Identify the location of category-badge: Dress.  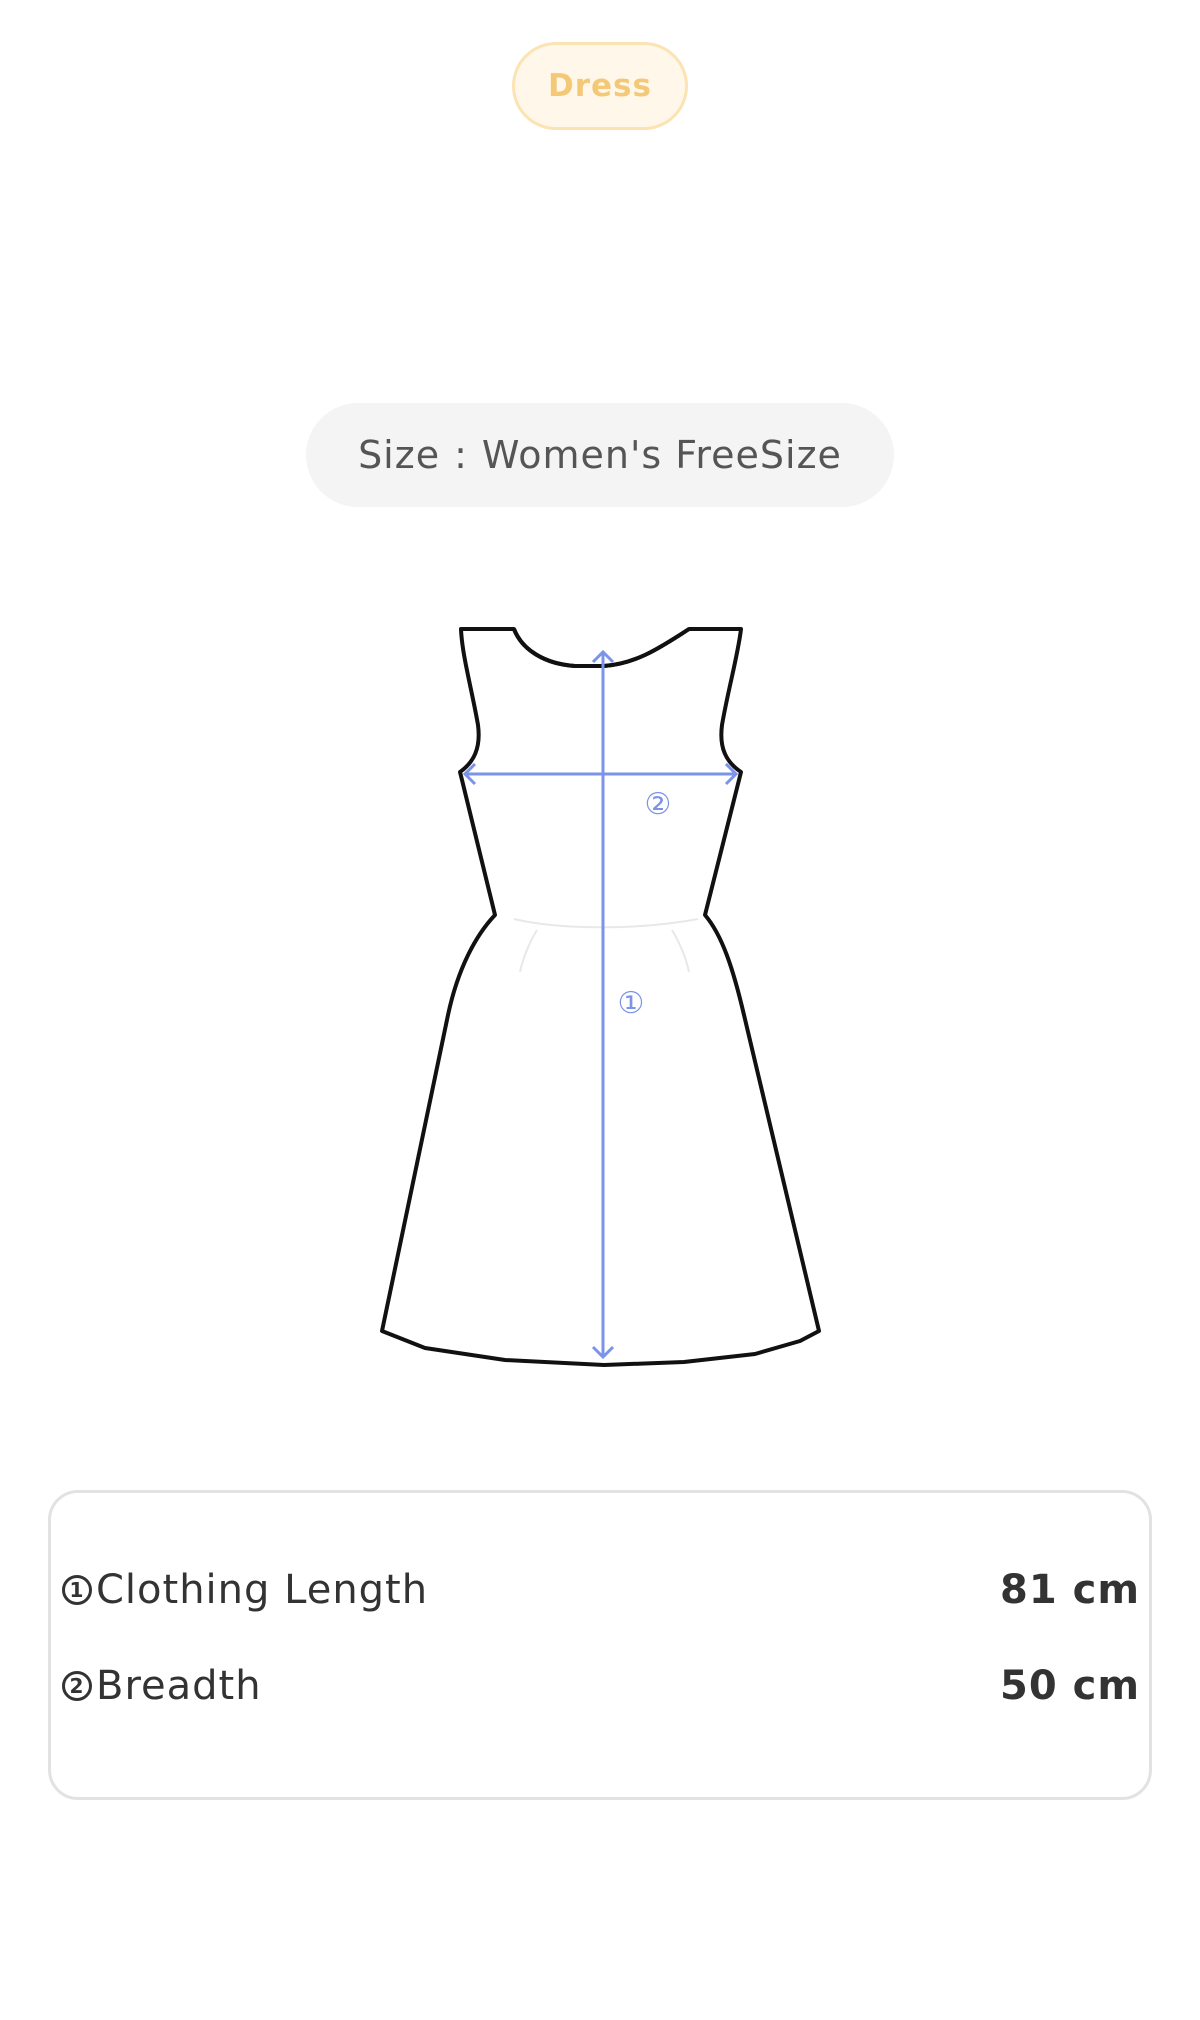
(600, 86).